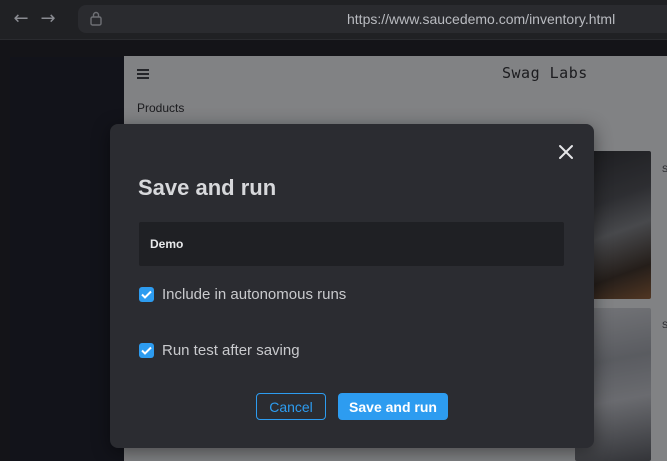  I want to click on cancel-button: Cancel, so click(291, 406).